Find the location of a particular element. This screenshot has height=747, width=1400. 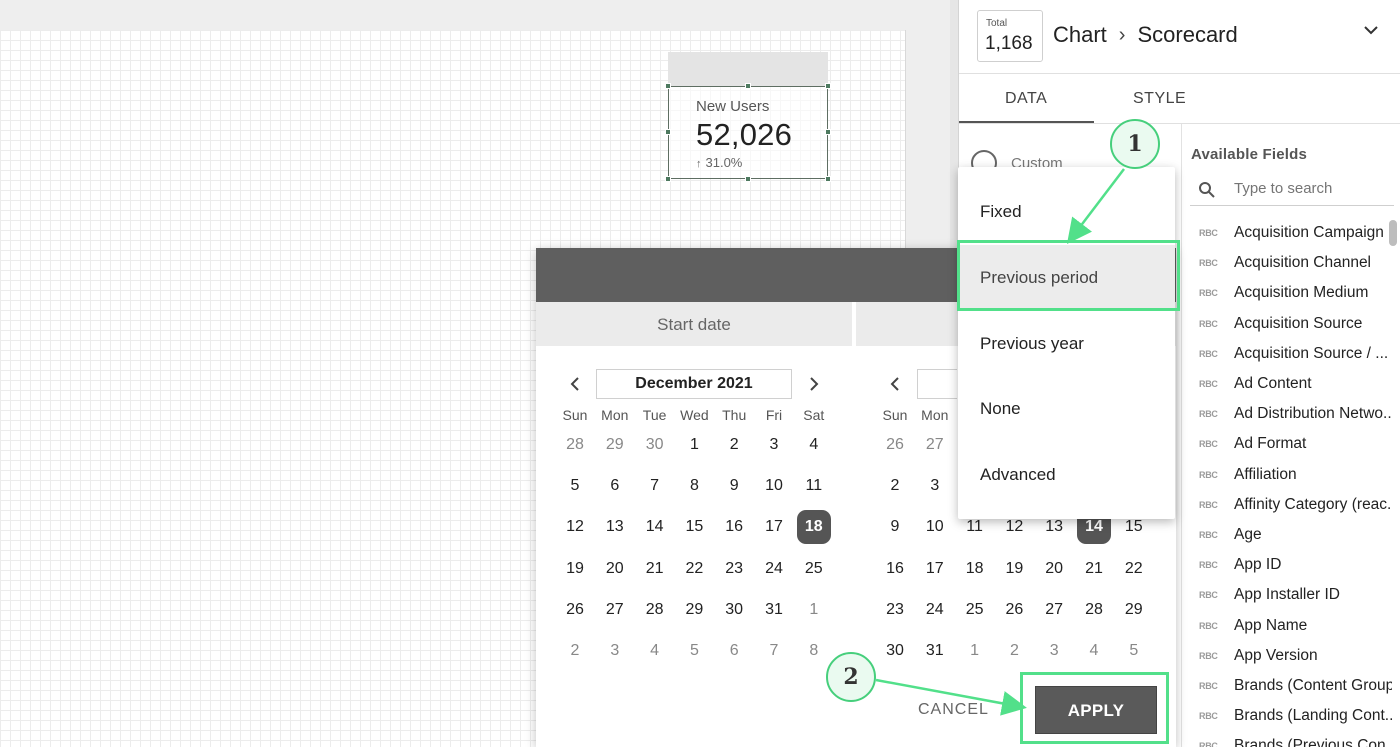

field-list-item: RBC Ad Format is located at coordinates (1287, 444).